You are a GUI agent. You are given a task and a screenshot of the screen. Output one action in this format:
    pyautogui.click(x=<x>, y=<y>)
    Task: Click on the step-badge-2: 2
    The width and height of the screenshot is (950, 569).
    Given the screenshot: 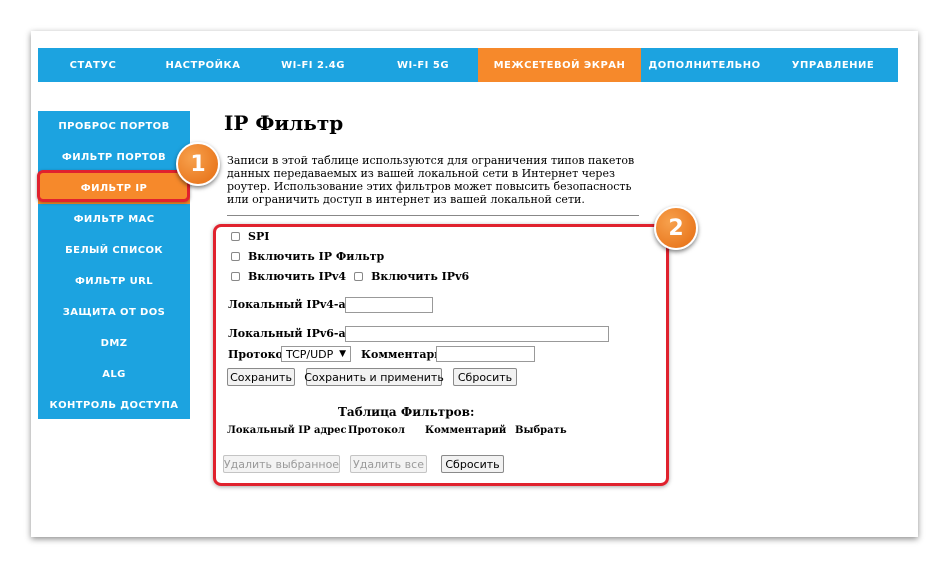 What is the action you would take?
    pyautogui.click(x=676, y=228)
    